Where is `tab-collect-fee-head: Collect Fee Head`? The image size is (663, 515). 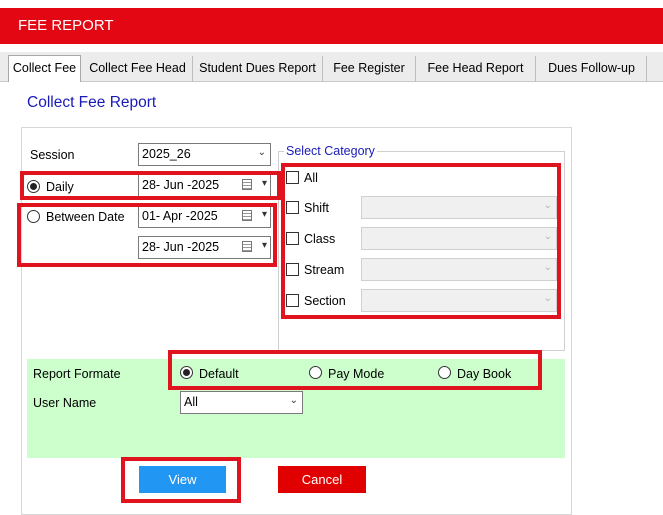 tab-collect-fee-head: Collect Fee Head is located at coordinates (138, 69).